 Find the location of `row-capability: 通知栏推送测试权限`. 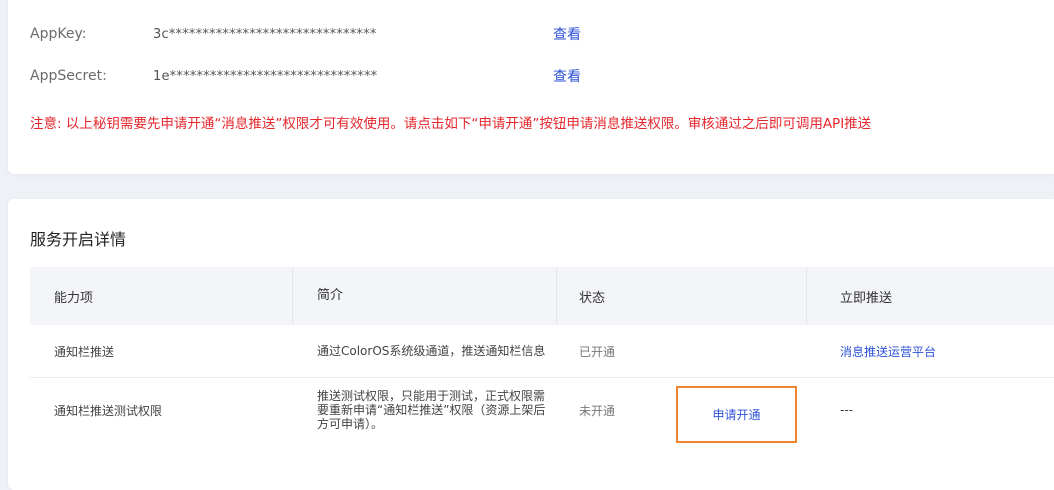

row-capability: 通知栏推送测试权限 is located at coordinates (108, 410).